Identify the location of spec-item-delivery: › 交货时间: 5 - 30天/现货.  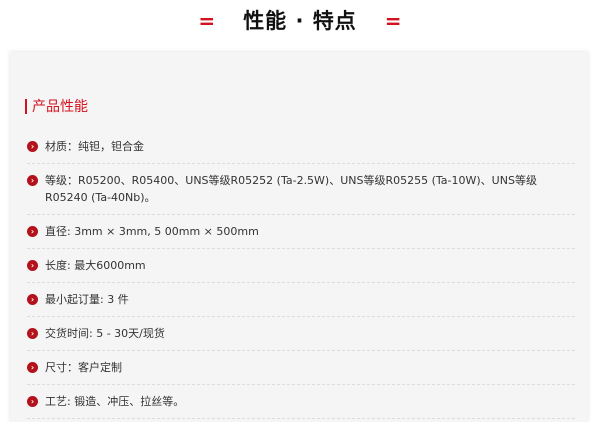
(301, 334).